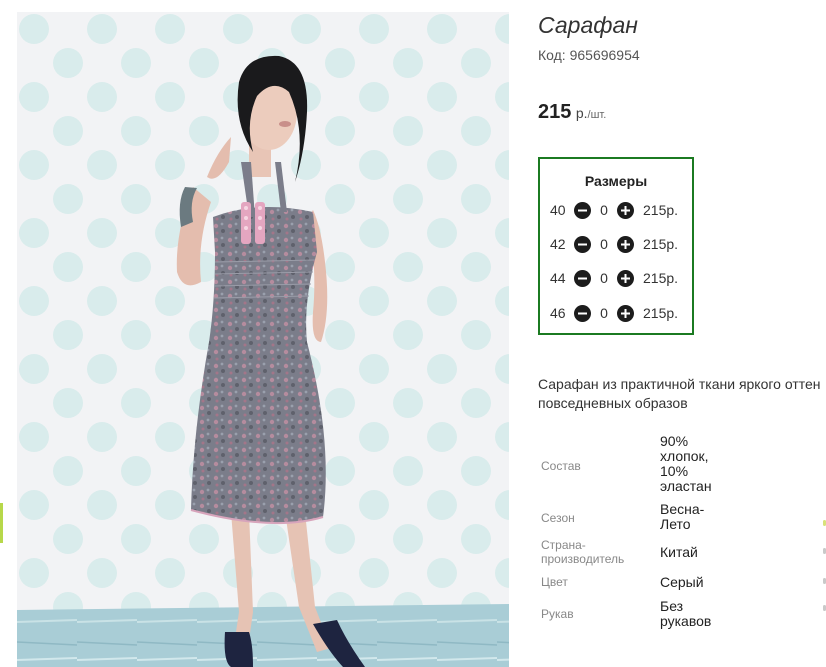  Describe the element at coordinates (557, 614) in the screenshot. I see `spec-label-line: Рукав` at that location.